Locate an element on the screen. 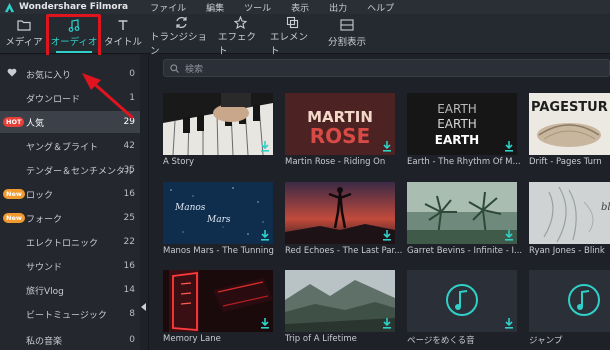 Image resolution: width=610 pixels, height=350 pixels. tab-effects-label: エフェクト is located at coordinates (237, 44).